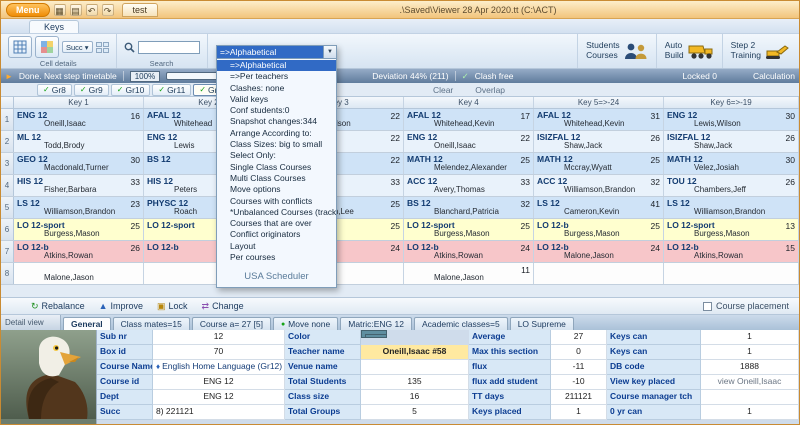 This screenshot has height=425, width=800. Describe the element at coordinates (579, 337) in the screenshot. I see `detail-value: 27` at that location.